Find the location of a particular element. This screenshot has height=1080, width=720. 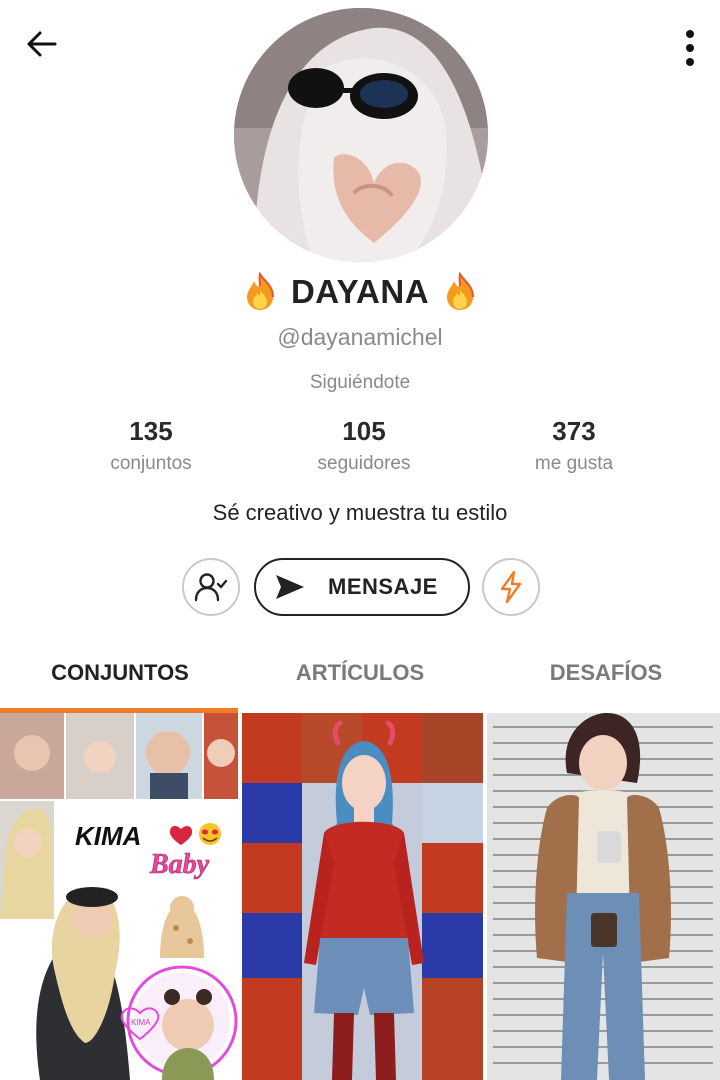

user-check-icon is located at coordinates (211, 587).